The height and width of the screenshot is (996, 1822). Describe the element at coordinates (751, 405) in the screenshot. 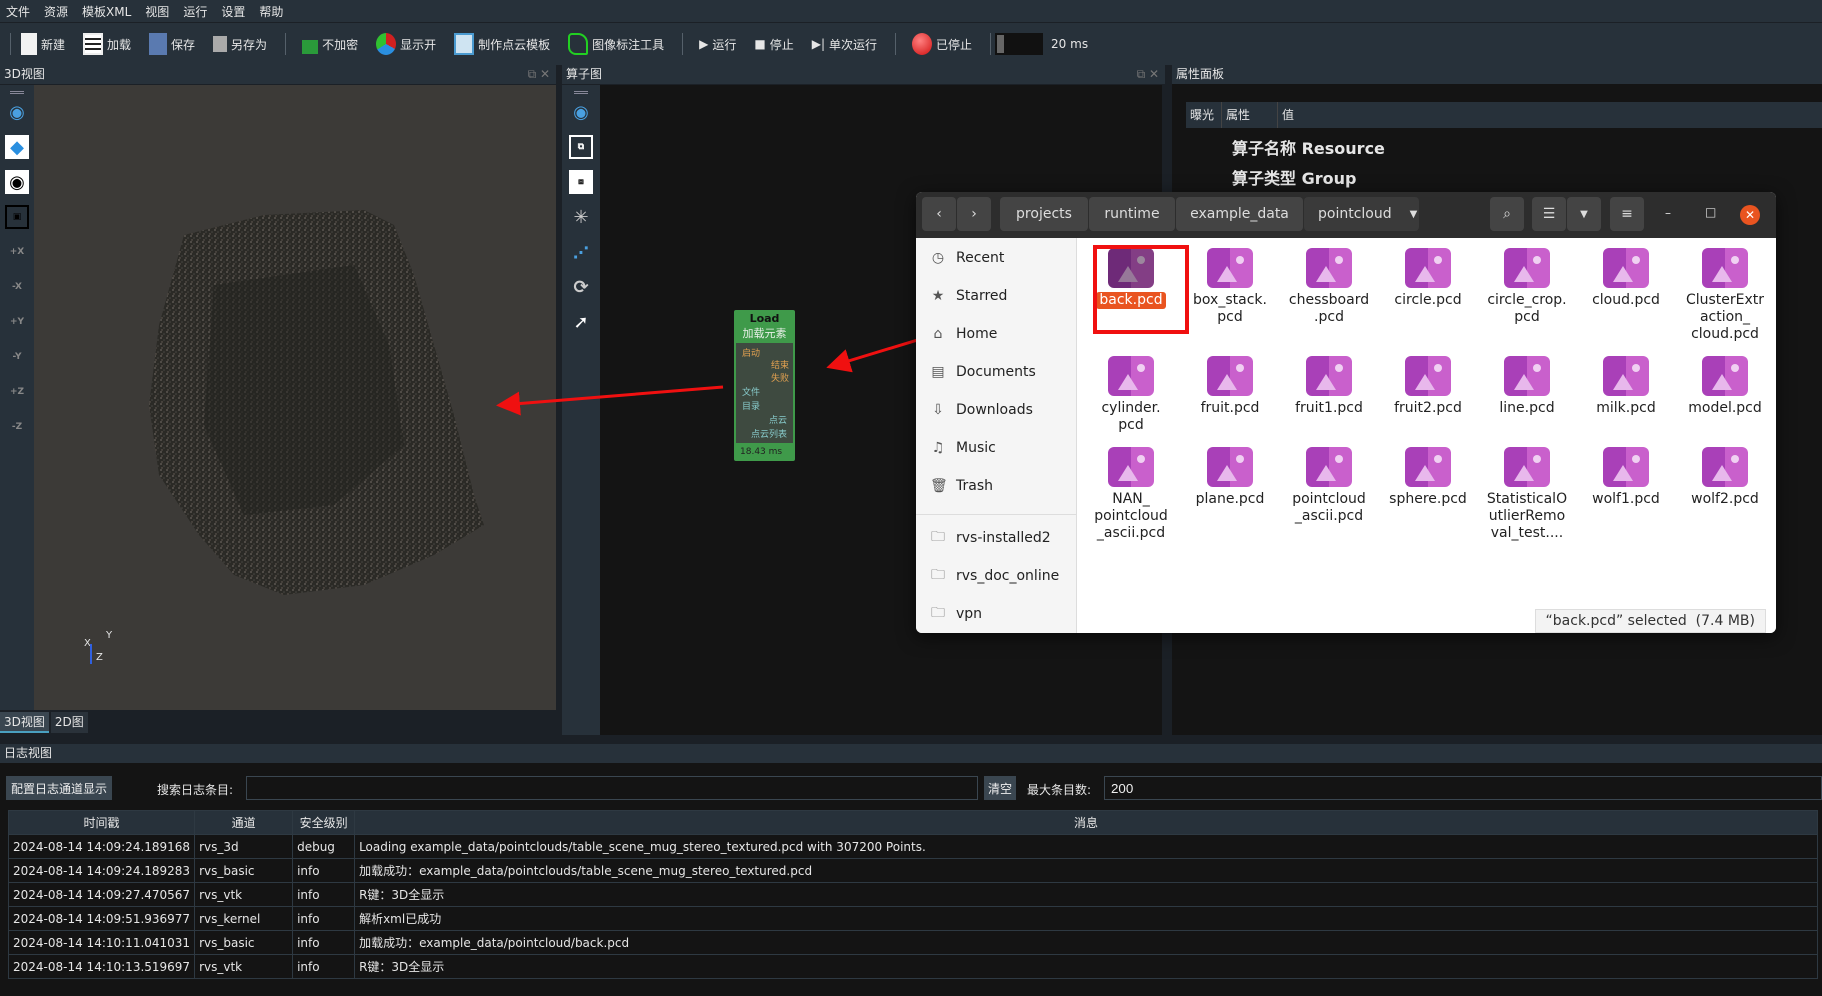

I see `port-dir: 目录` at that location.